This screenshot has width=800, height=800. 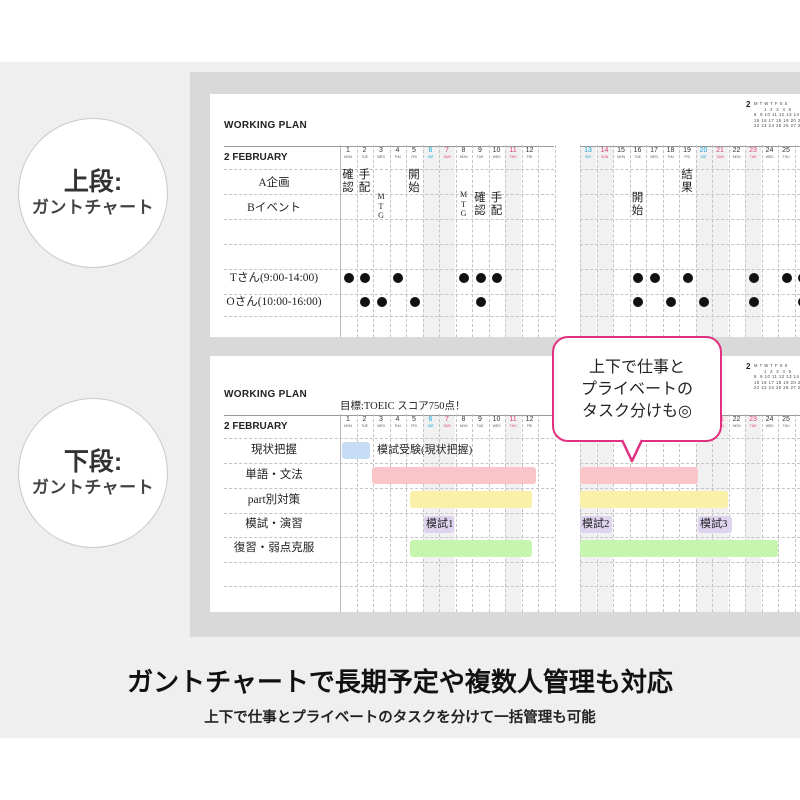 I want to click on upper-vertical-note: 確 認, so click(x=480, y=204).